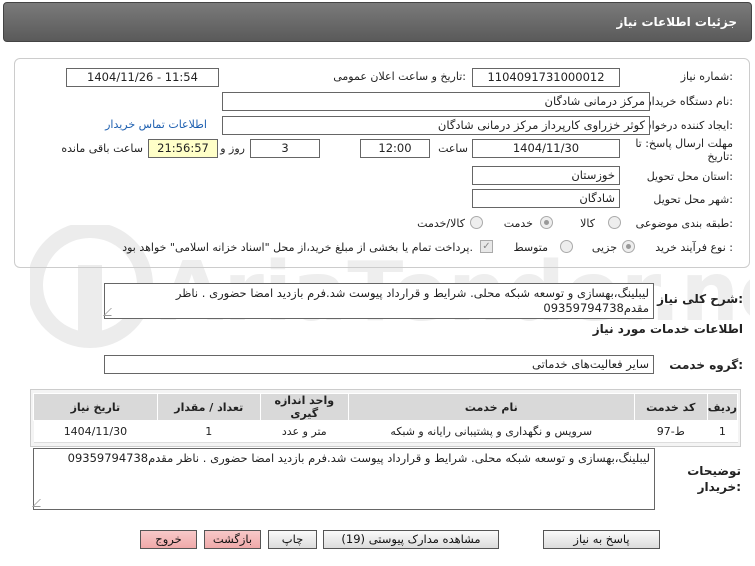 The width and height of the screenshot is (755, 566). Describe the element at coordinates (546, 198) in the screenshot. I see `city-field: شادگان` at that location.